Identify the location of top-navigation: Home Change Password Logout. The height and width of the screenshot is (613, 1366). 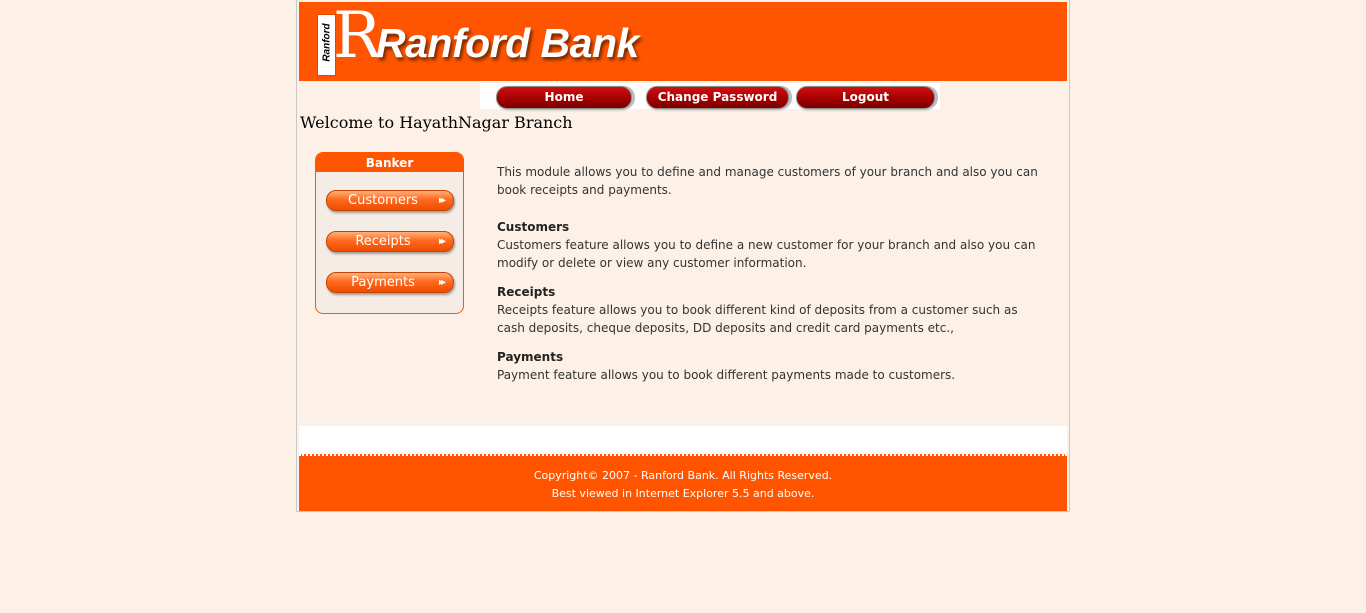
(710, 96).